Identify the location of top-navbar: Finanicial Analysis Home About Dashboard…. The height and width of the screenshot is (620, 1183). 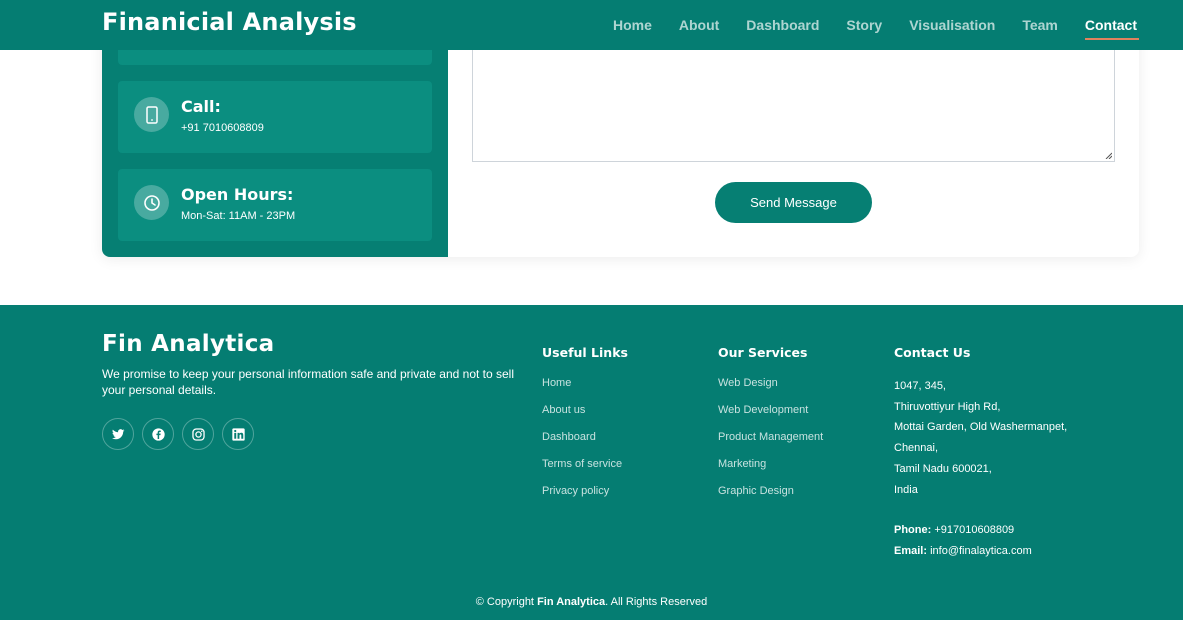
(591, 25).